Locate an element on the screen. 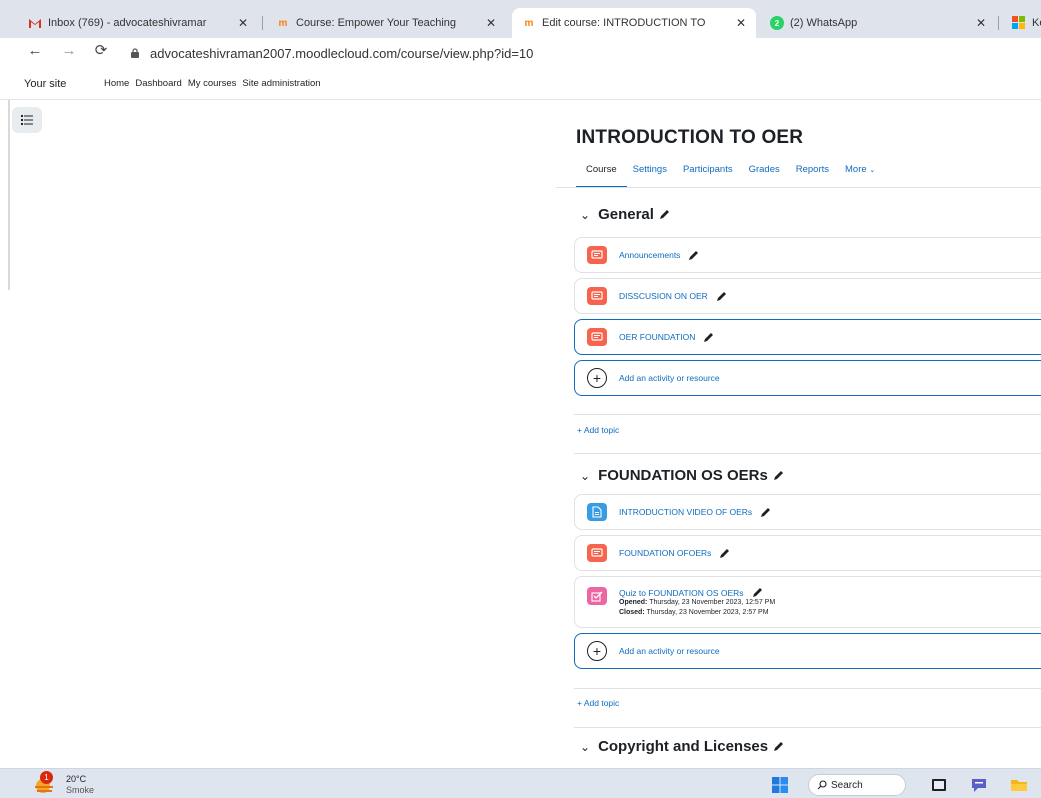 The width and height of the screenshot is (1041, 798). activity-introduction-video: INTRODUCTION VIDEO OF OERs is located at coordinates (807, 512).